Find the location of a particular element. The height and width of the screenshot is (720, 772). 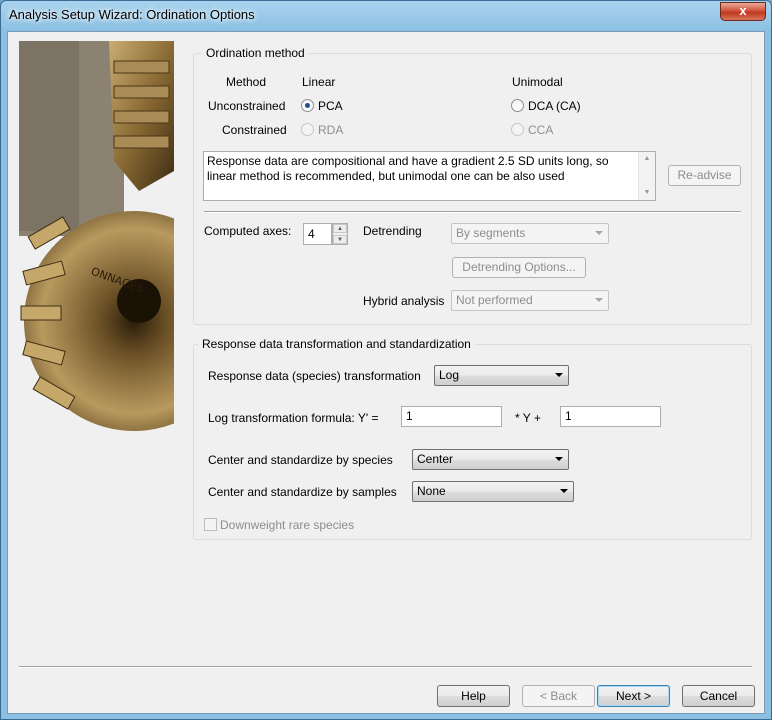

close-button: x is located at coordinates (743, 11).